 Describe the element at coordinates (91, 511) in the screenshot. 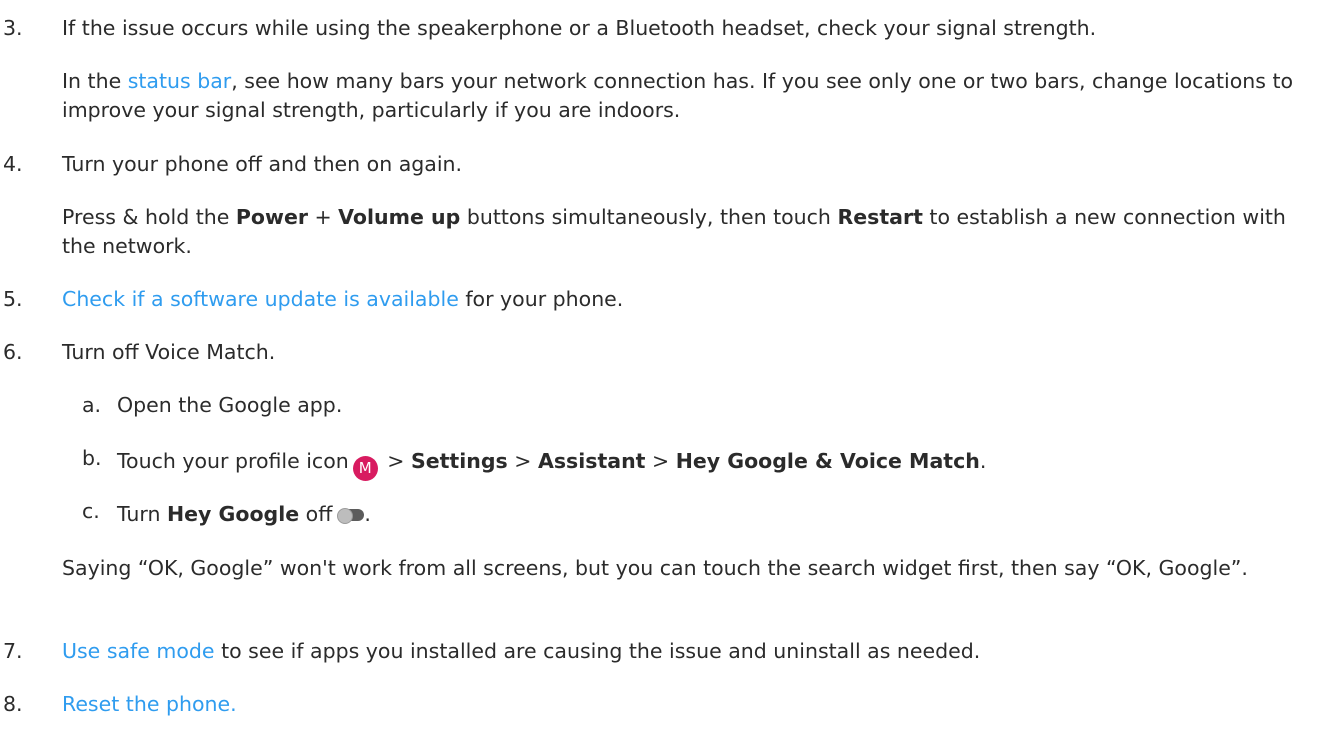

I see `substep-letter: c.` at that location.